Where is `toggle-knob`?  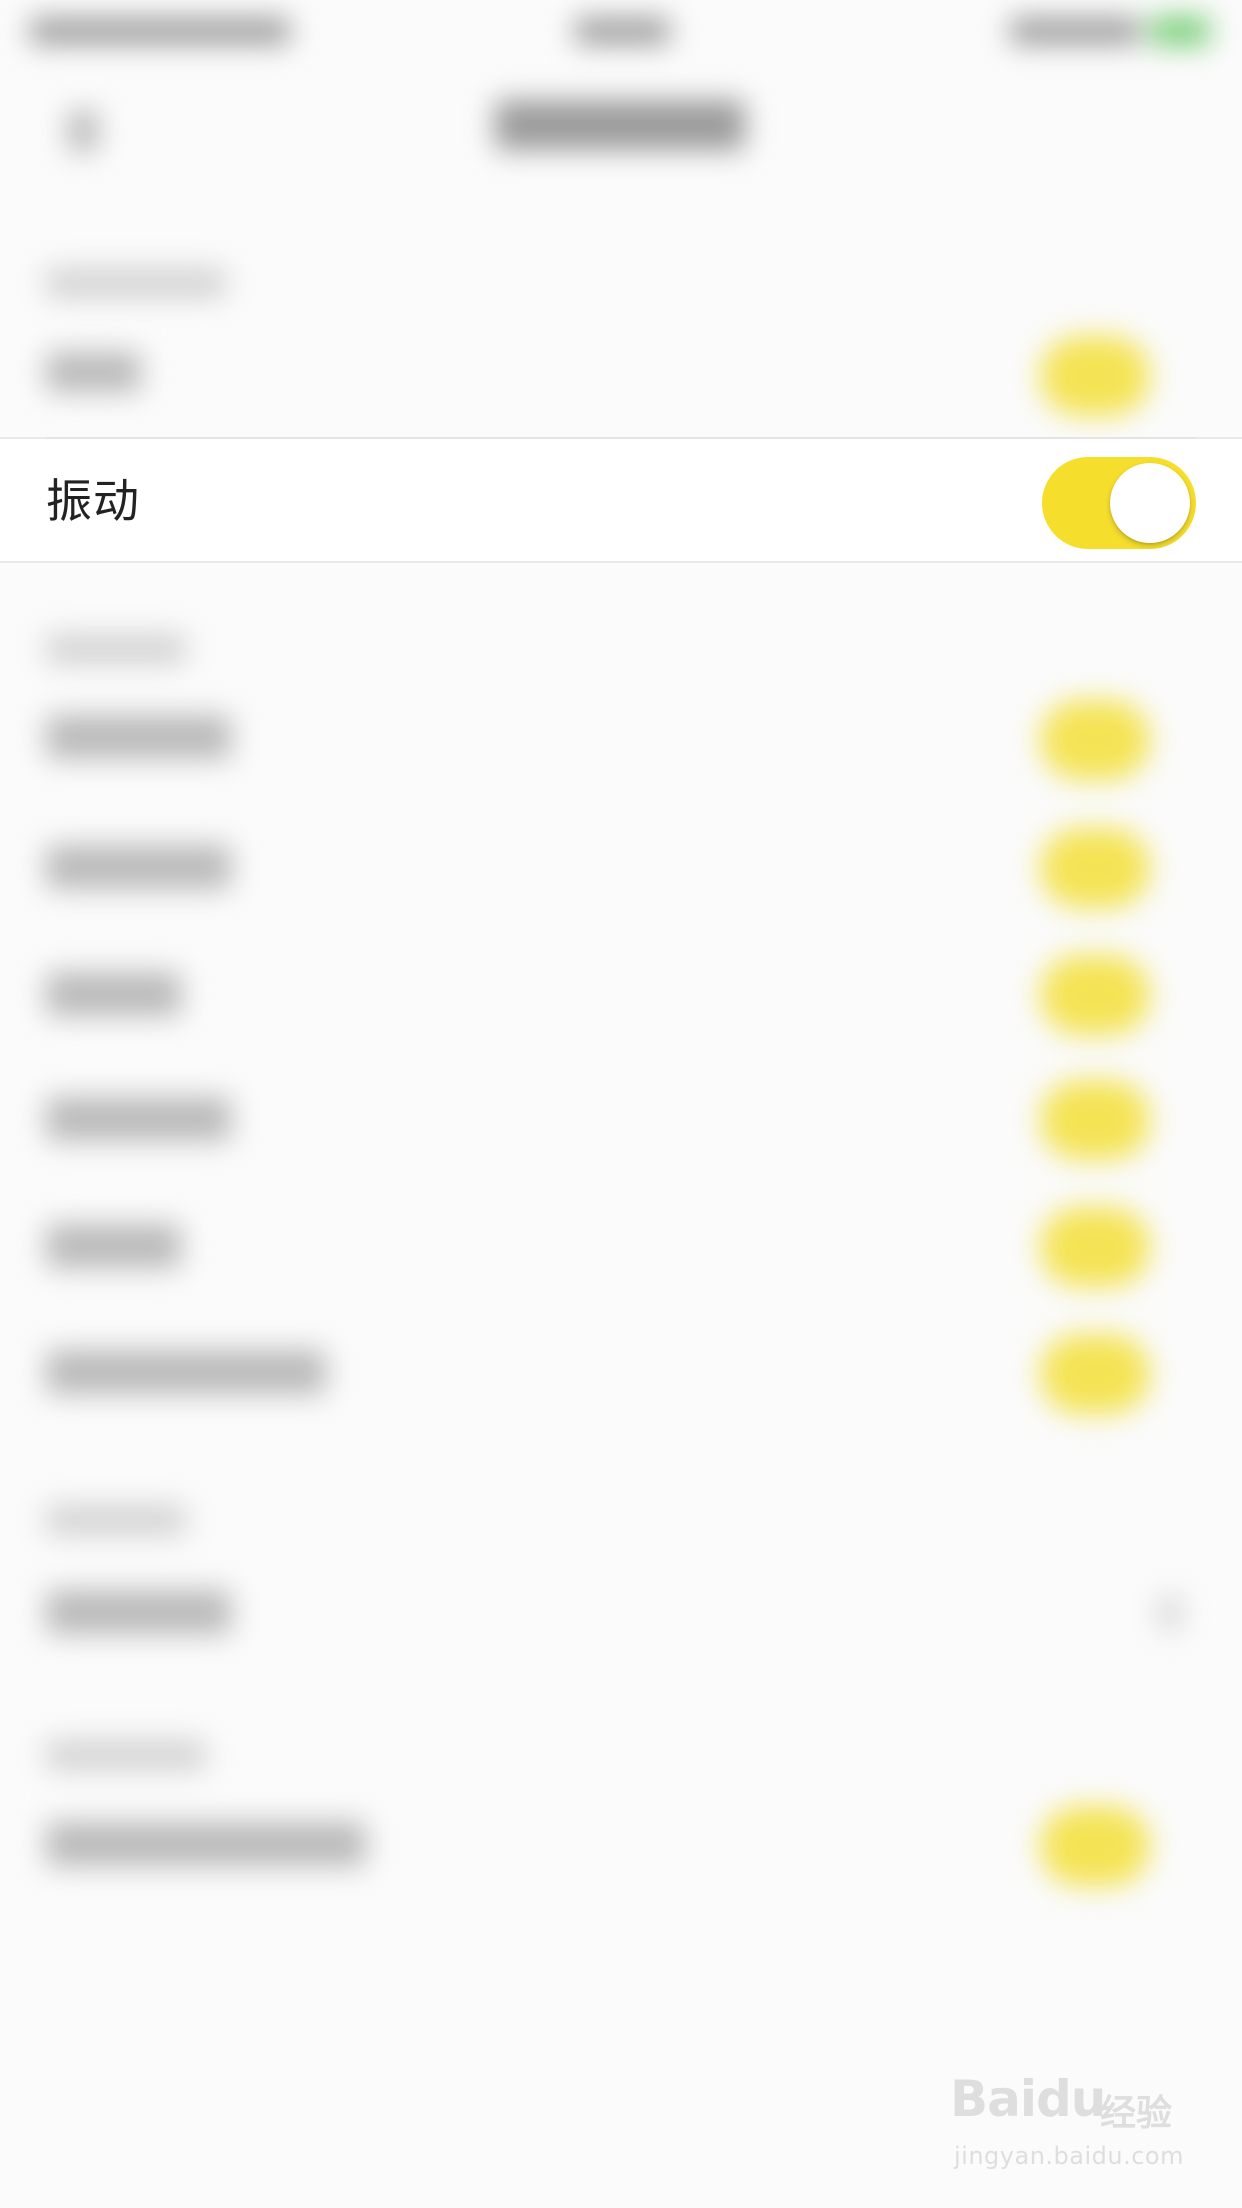
toggle-knob is located at coordinates (1150, 503).